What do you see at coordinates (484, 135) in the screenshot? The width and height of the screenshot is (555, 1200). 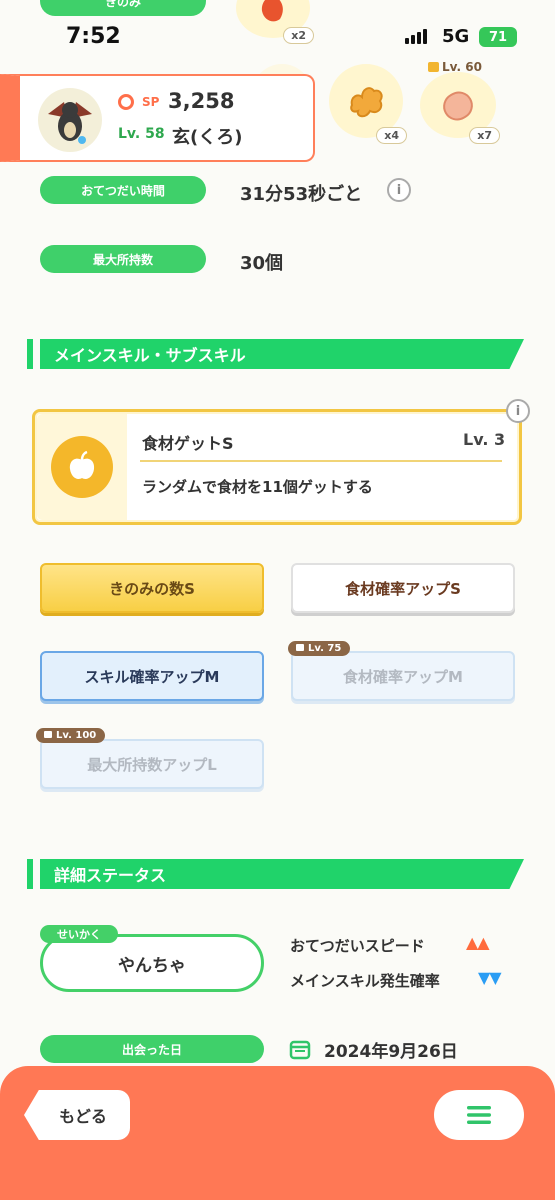 I see `sausage-qty: x7` at bounding box center [484, 135].